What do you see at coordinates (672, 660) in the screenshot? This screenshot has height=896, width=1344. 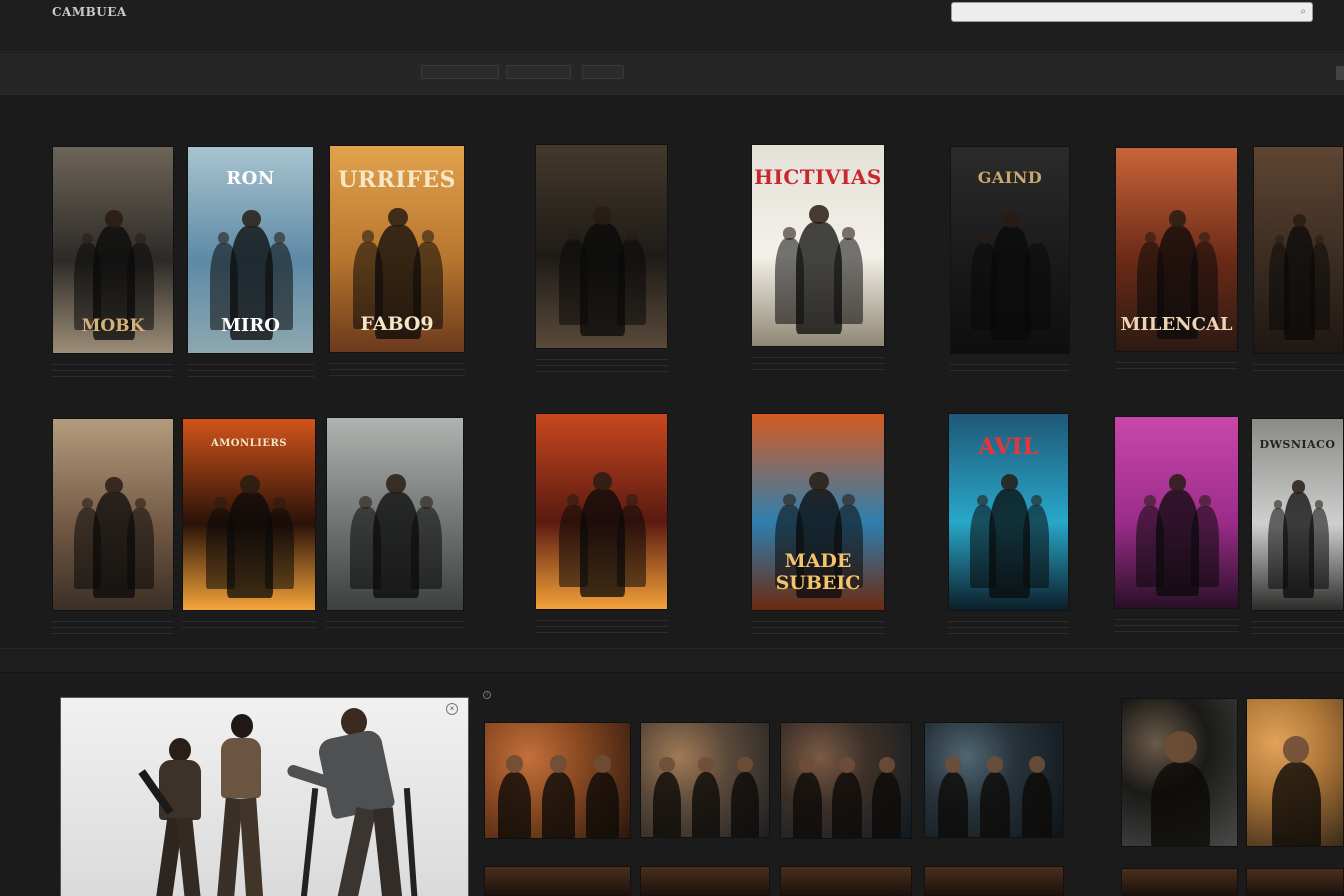 I see `section-divider` at bounding box center [672, 660].